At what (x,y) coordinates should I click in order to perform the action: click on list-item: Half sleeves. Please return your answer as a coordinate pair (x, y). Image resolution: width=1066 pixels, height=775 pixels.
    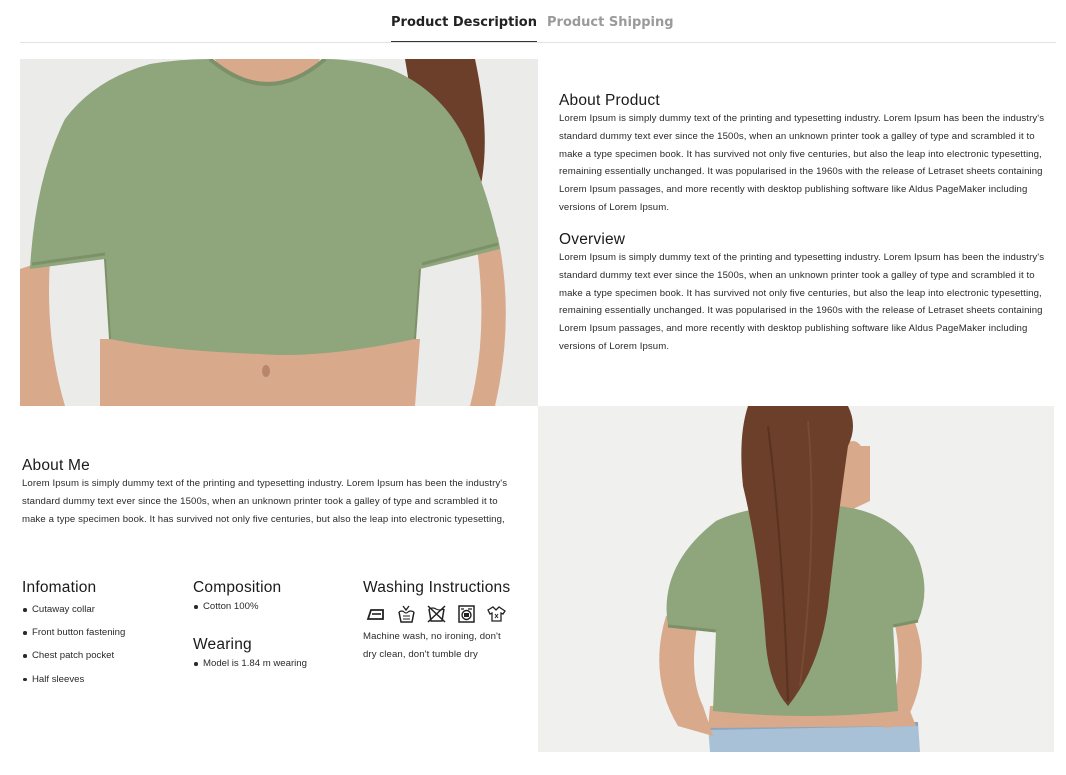
    Looking at the image, I should click on (102, 679).